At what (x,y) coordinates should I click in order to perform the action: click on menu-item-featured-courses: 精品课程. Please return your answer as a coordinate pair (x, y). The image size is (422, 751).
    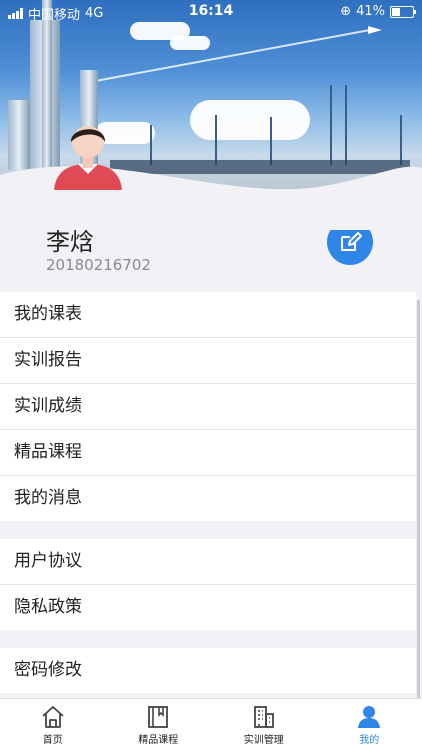
    Looking at the image, I should click on (208, 453).